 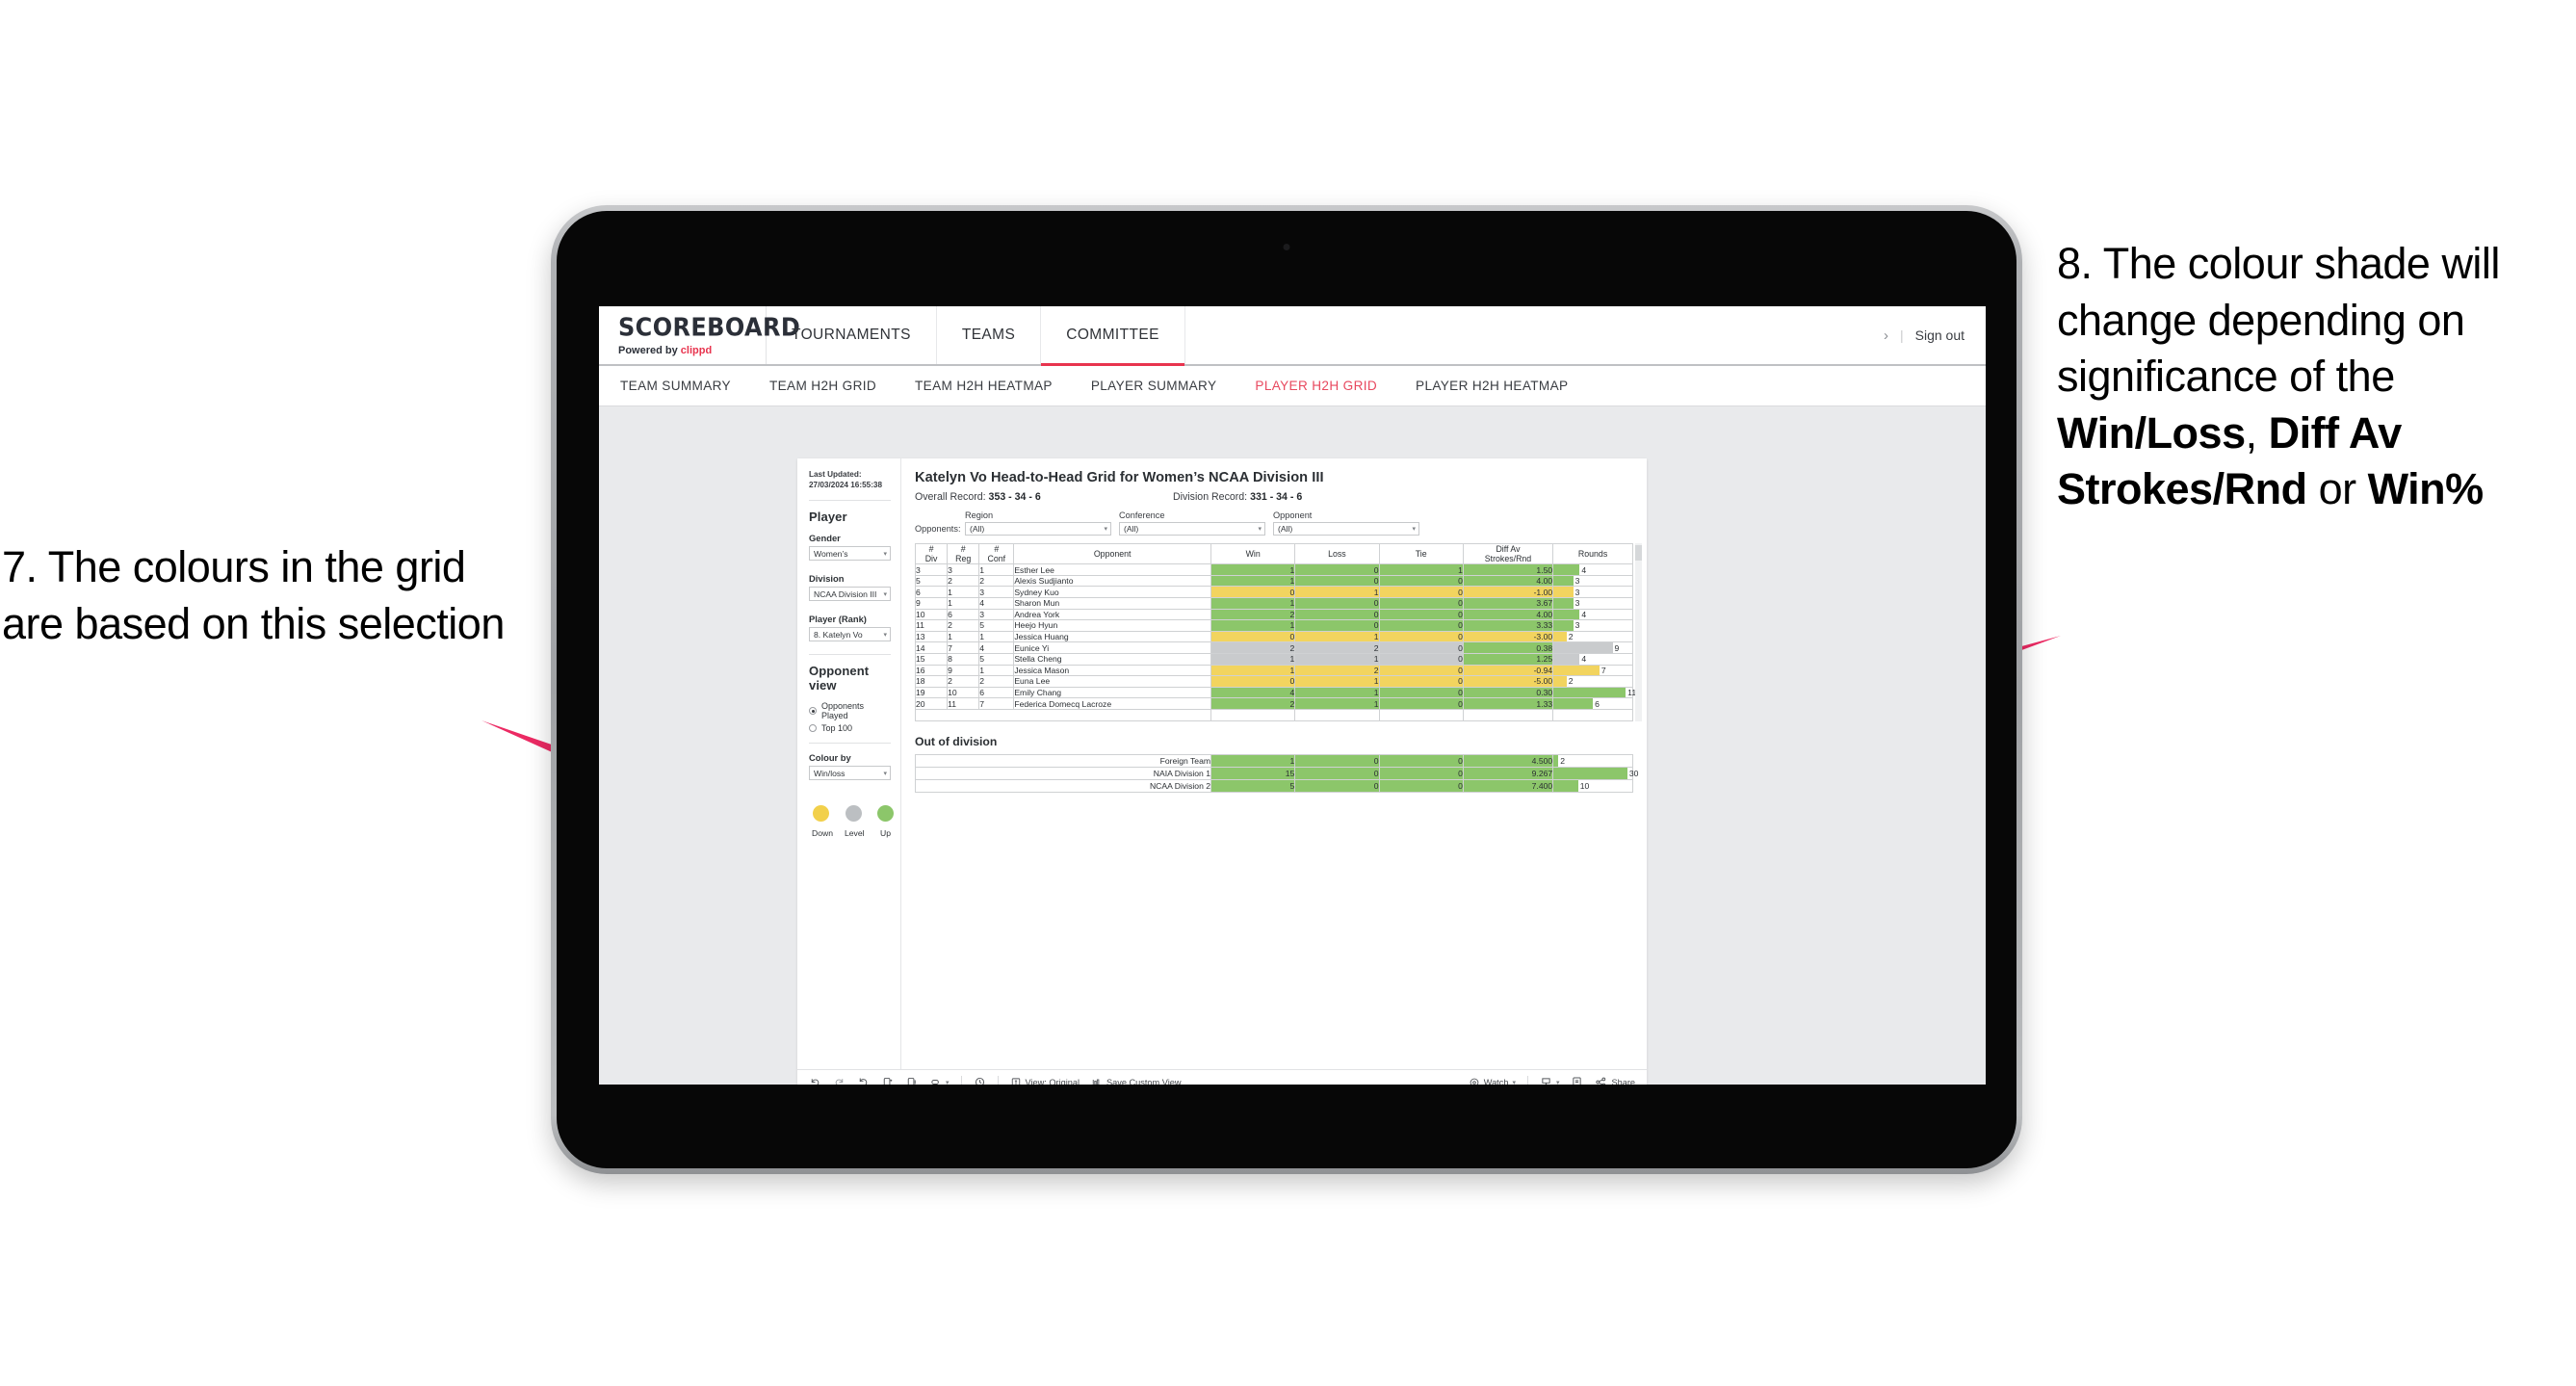 What do you see at coordinates (828, 517) in the screenshot?
I see `panel-heading-player: Player` at bounding box center [828, 517].